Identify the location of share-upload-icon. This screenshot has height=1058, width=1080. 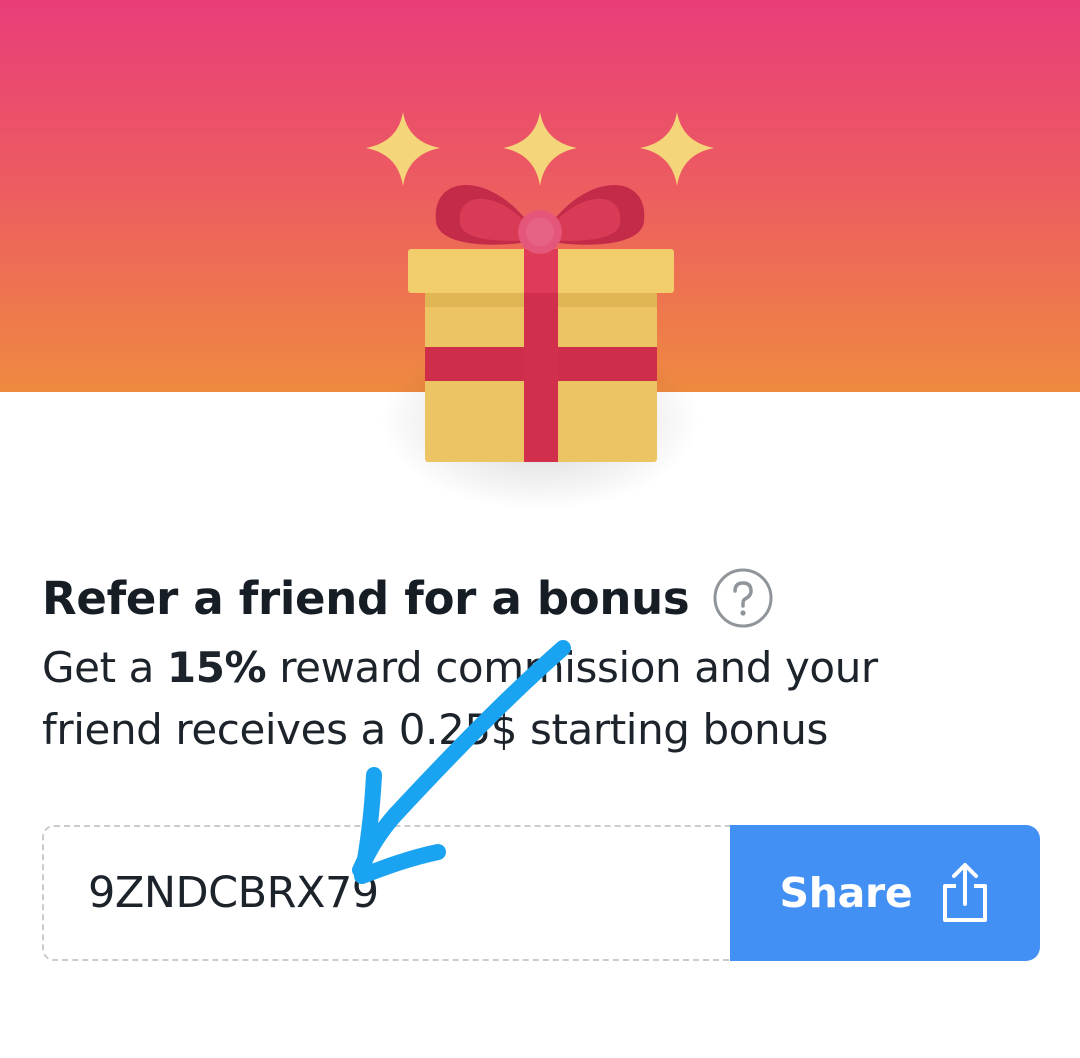
(965, 892).